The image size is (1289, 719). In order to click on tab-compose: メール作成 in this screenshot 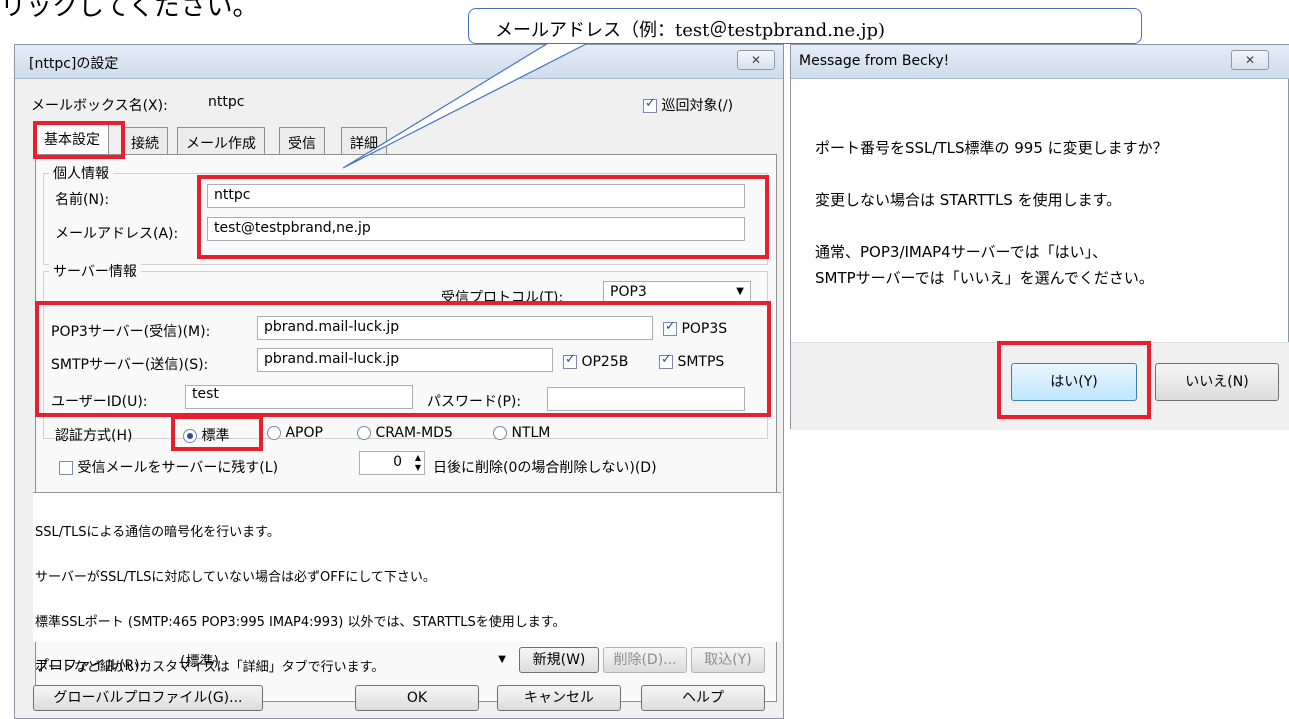, I will do `click(221, 141)`.